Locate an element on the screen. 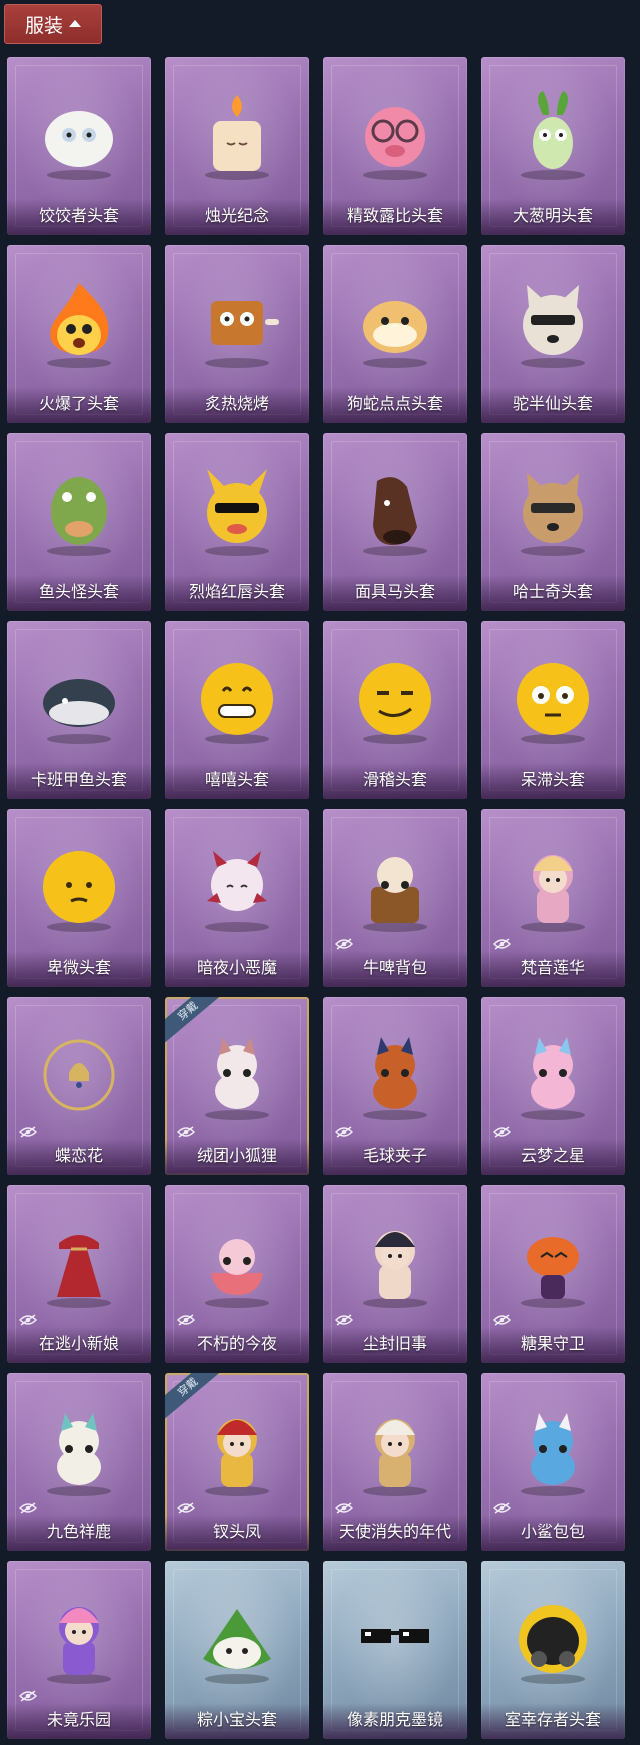 Image resolution: width=640 pixels, height=1745 pixels. item-card: 炙热烧烤 is located at coordinates (237, 334).